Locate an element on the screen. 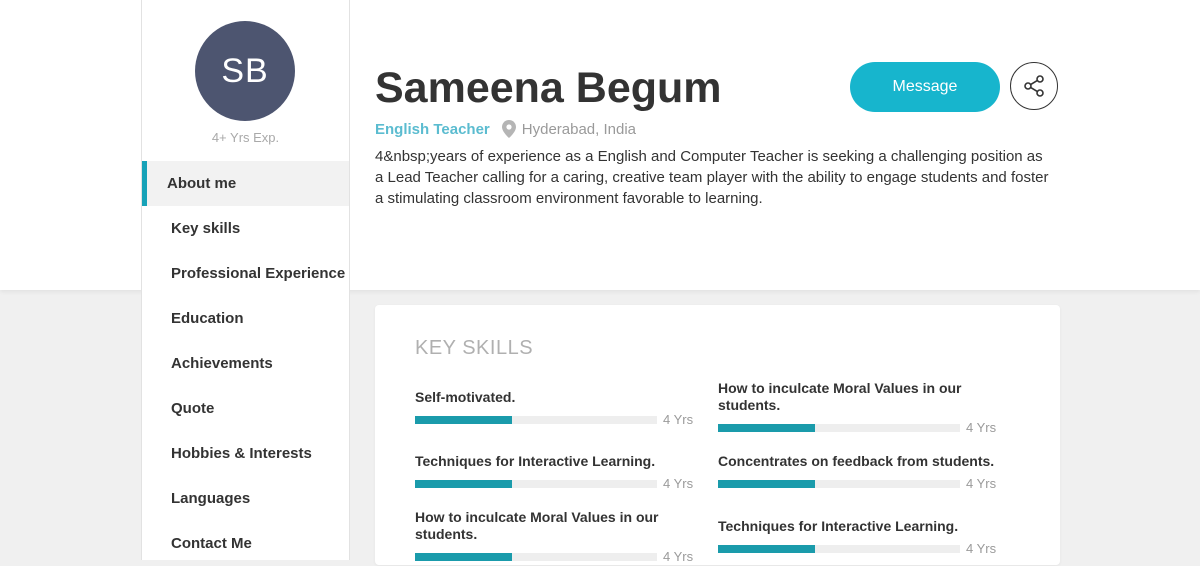 This screenshot has height=566, width=1200. key-skills-title: KEY SKILLS is located at coordinates (474, 348).